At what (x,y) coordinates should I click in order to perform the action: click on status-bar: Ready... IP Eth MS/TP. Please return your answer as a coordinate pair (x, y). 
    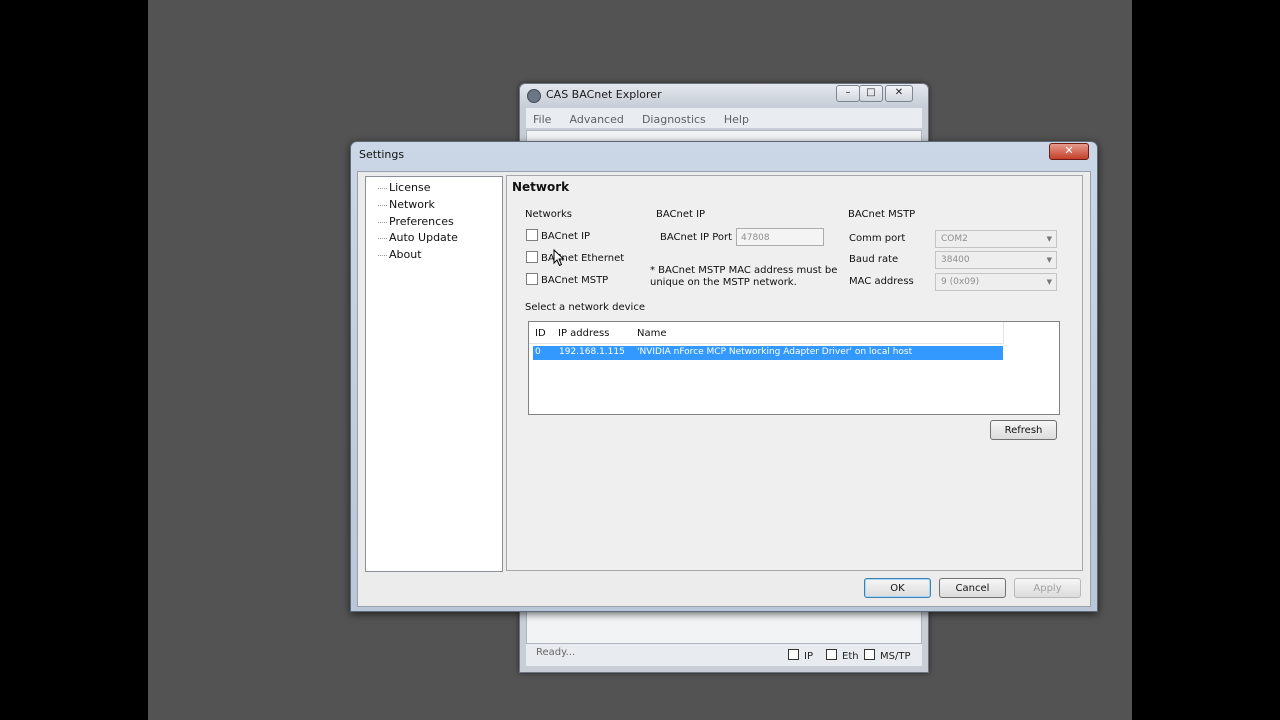
    Looking at the image, I should click on (724, 655).